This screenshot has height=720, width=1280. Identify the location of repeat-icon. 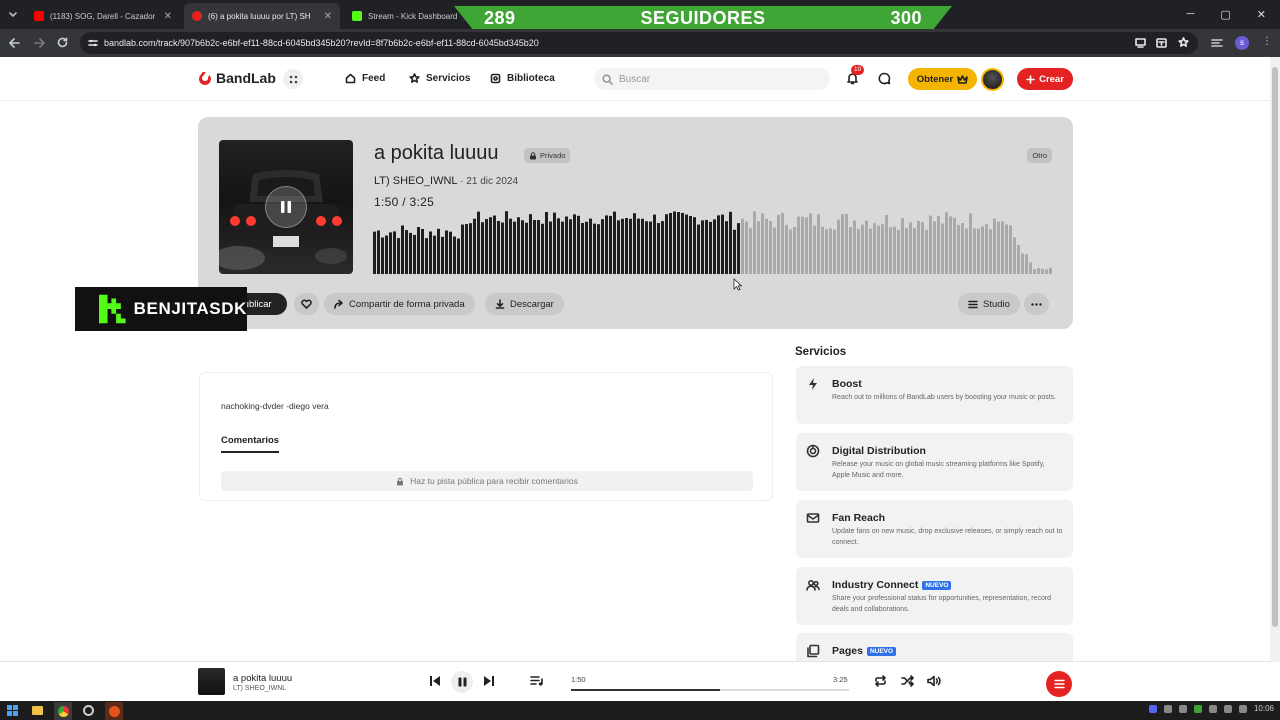
(880, 681).